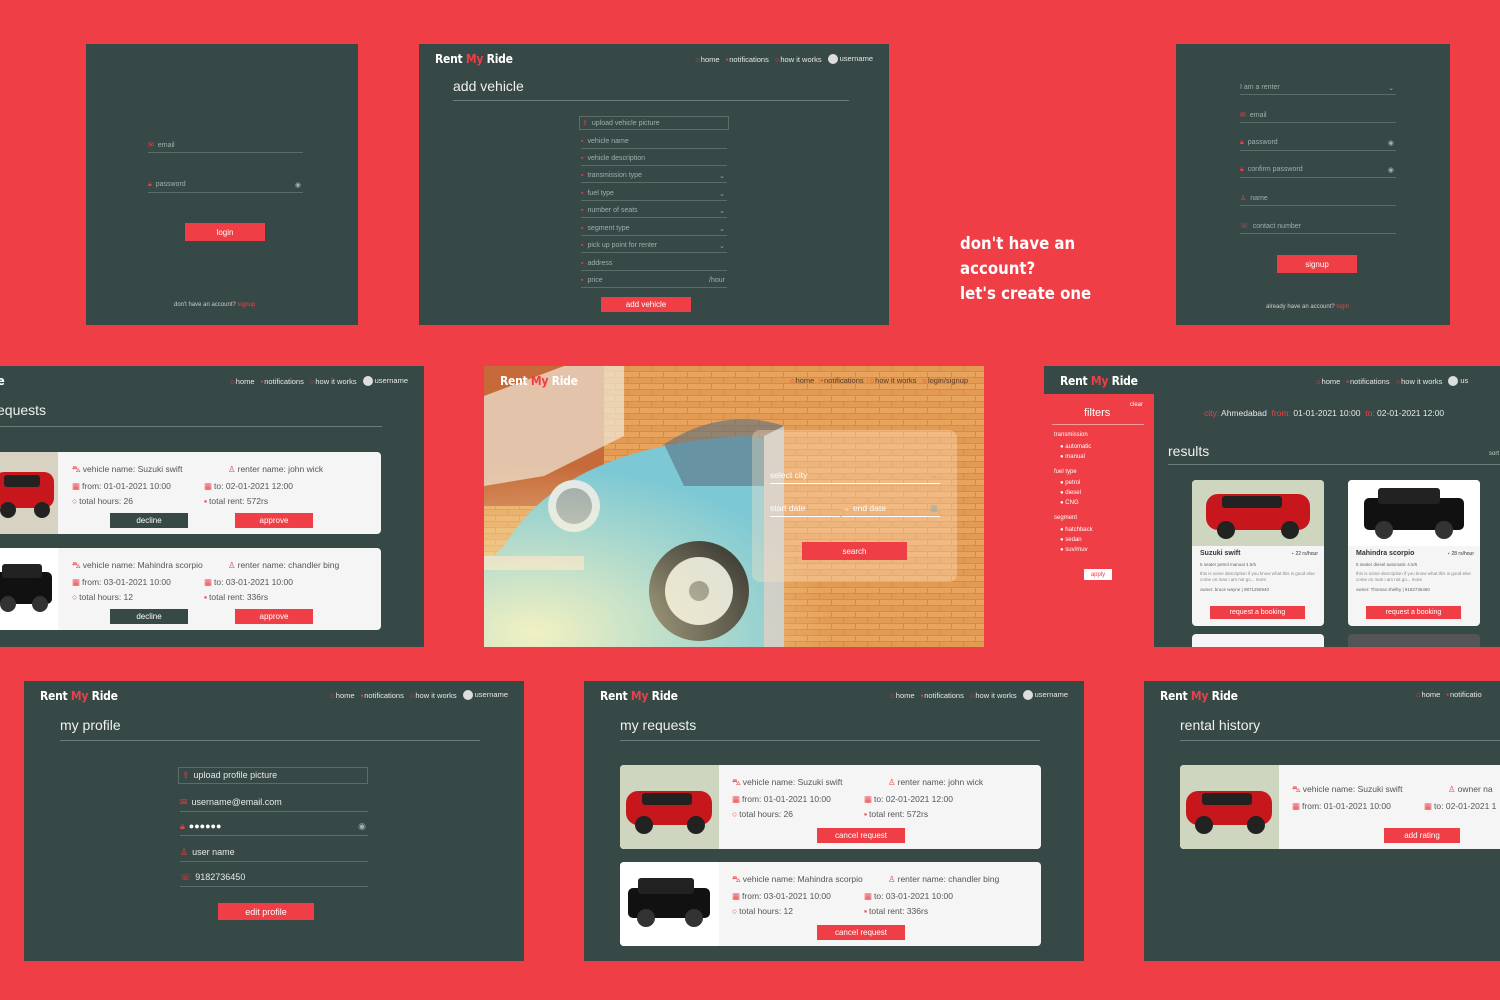 Image resolution: width=1500 pixels, height=1000 pixels. What do you see at coordinates (1070, 493) in the screenshot?
I see `filter-option: ● diesel` at bounding box center [1070, 493].